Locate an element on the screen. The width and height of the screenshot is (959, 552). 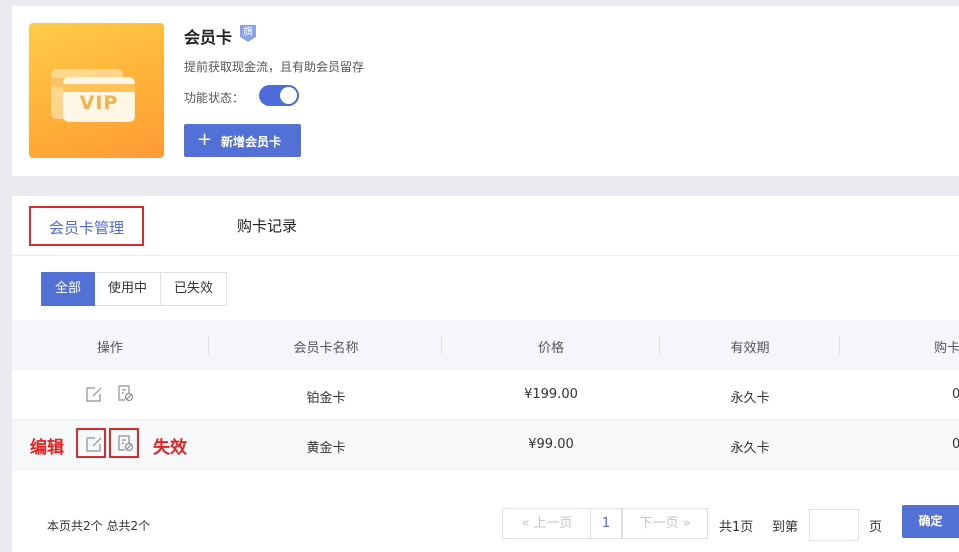
filter-in-use: 使用中 is located at coordinates (128, 289).